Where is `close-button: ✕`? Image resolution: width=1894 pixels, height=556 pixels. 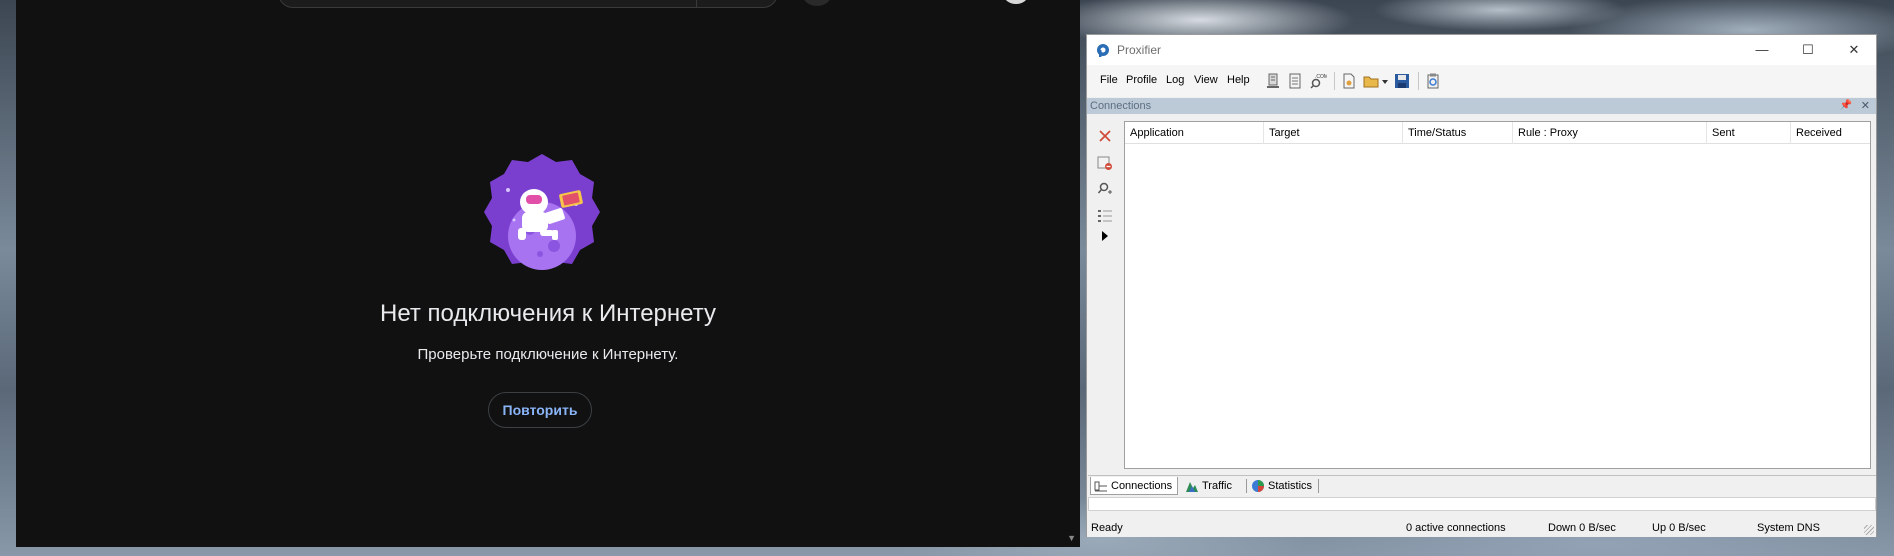
close-button: ✕ is located at coordinates (1854, 50).